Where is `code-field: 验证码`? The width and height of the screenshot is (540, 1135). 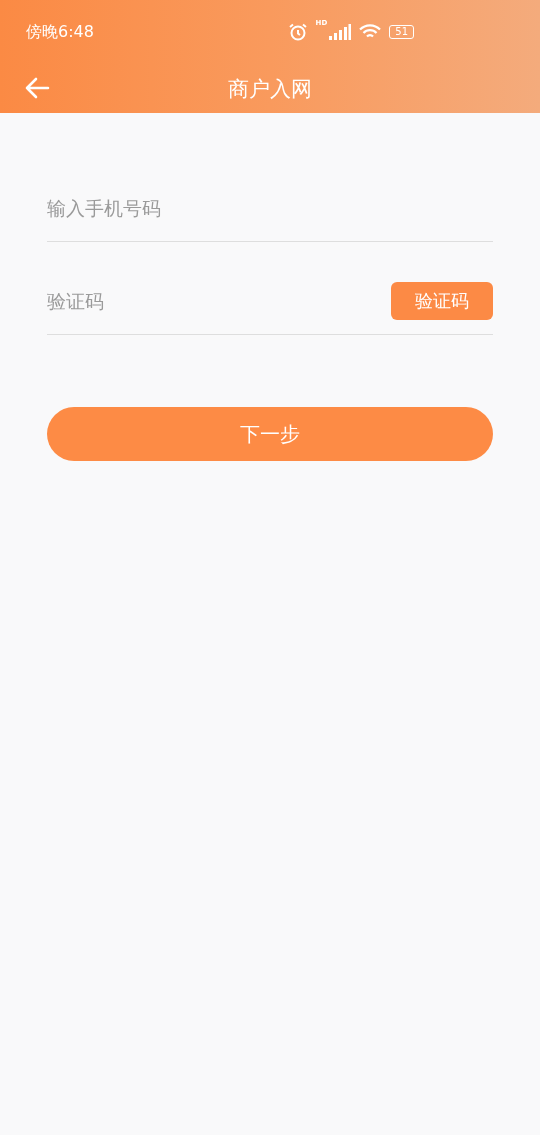 code-field: 验证码 is located at coordinates (219, 301).